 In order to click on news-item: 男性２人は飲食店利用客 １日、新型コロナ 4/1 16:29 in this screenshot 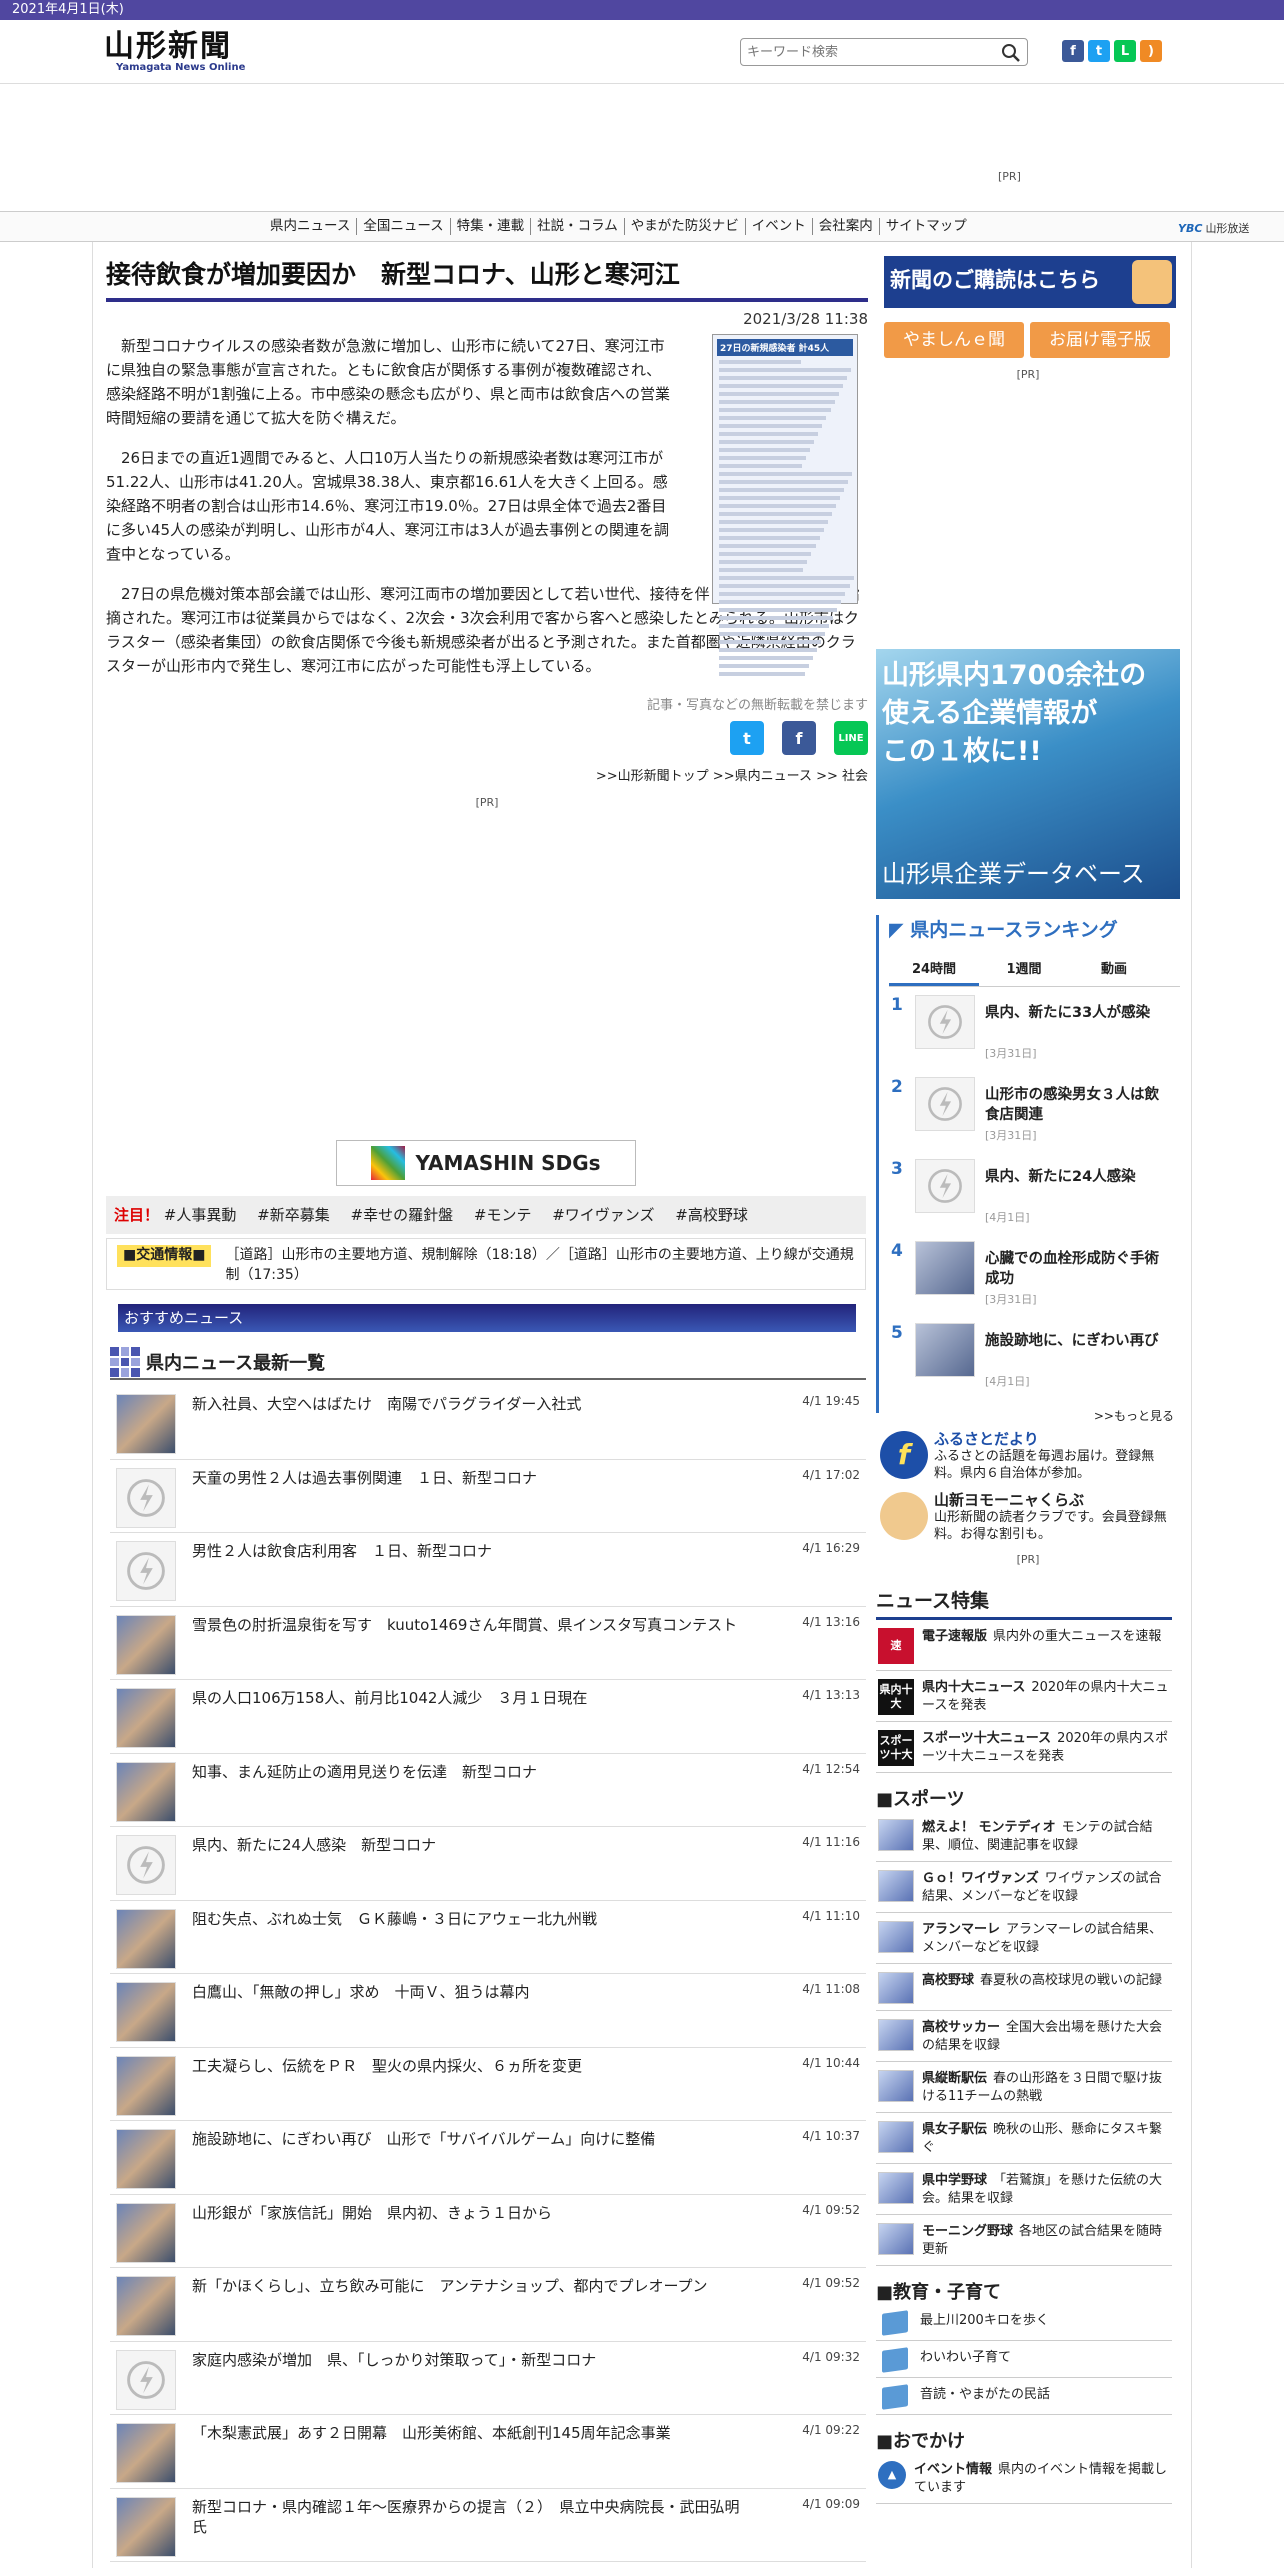, I will do `click(488, 1570)`.